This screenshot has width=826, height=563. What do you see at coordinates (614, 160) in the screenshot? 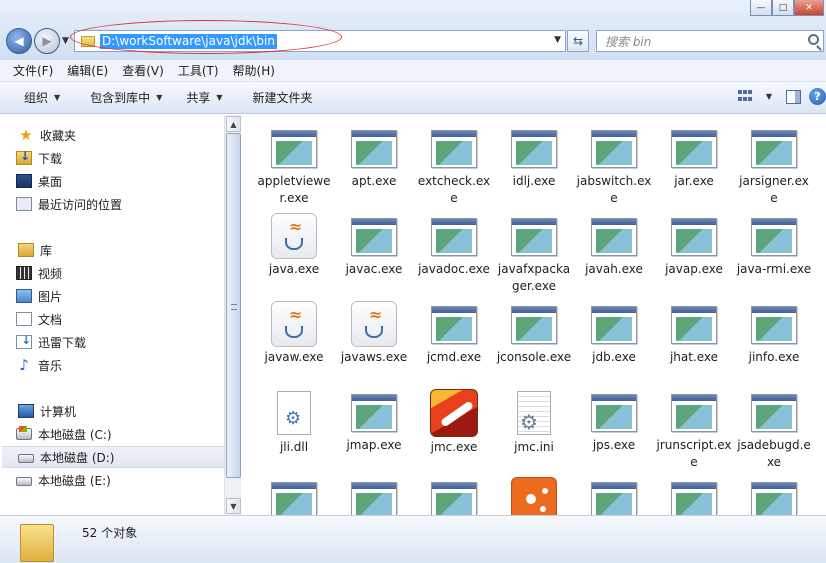
I see `file-item: jabswitch.exe` at bounding box center [614, 160].